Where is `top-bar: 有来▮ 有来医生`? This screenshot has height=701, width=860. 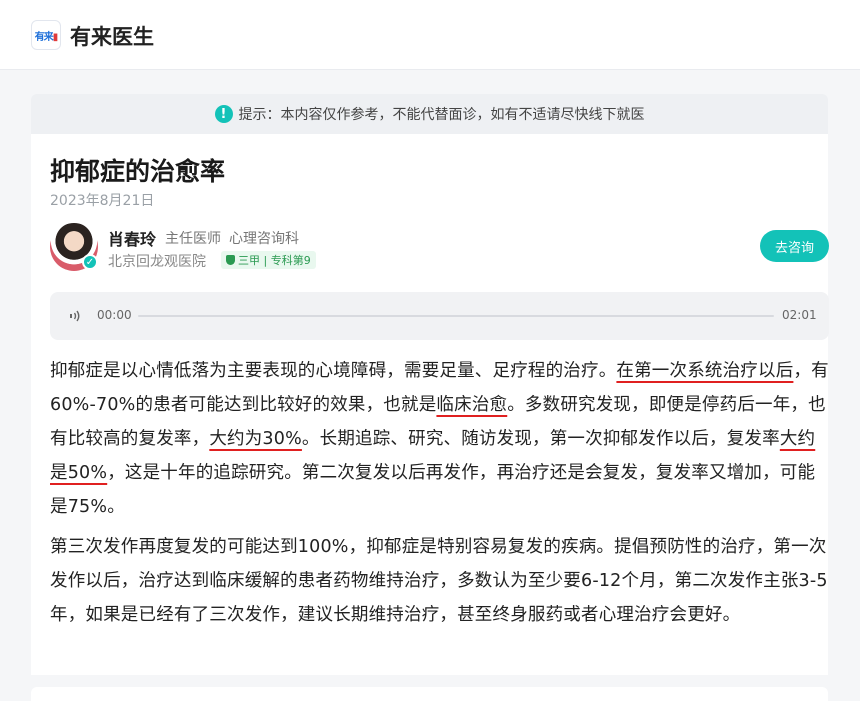 top-bar: 有来▮ 有来医生 is located at coordinates (430, 35).